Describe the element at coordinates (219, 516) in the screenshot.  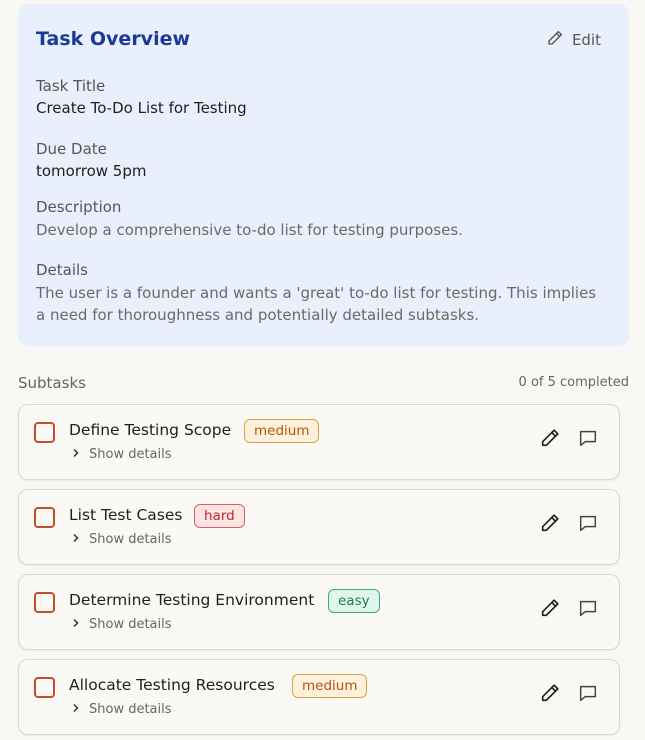
I see `difficulty-badge: hard` at that location.